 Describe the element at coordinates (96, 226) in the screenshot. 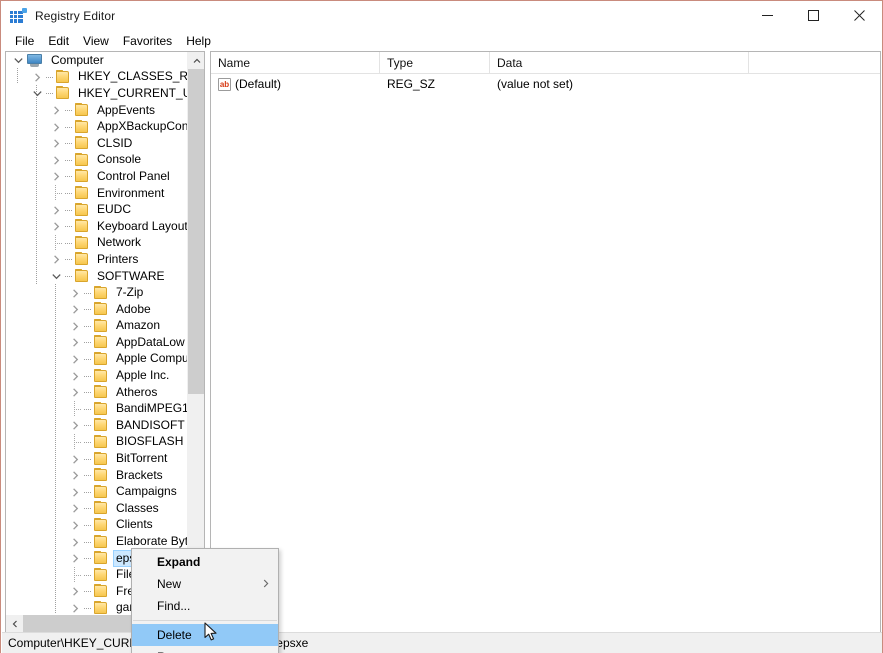

I see `tree-item-keyboard-layout: Keyboard Layout` at that location.